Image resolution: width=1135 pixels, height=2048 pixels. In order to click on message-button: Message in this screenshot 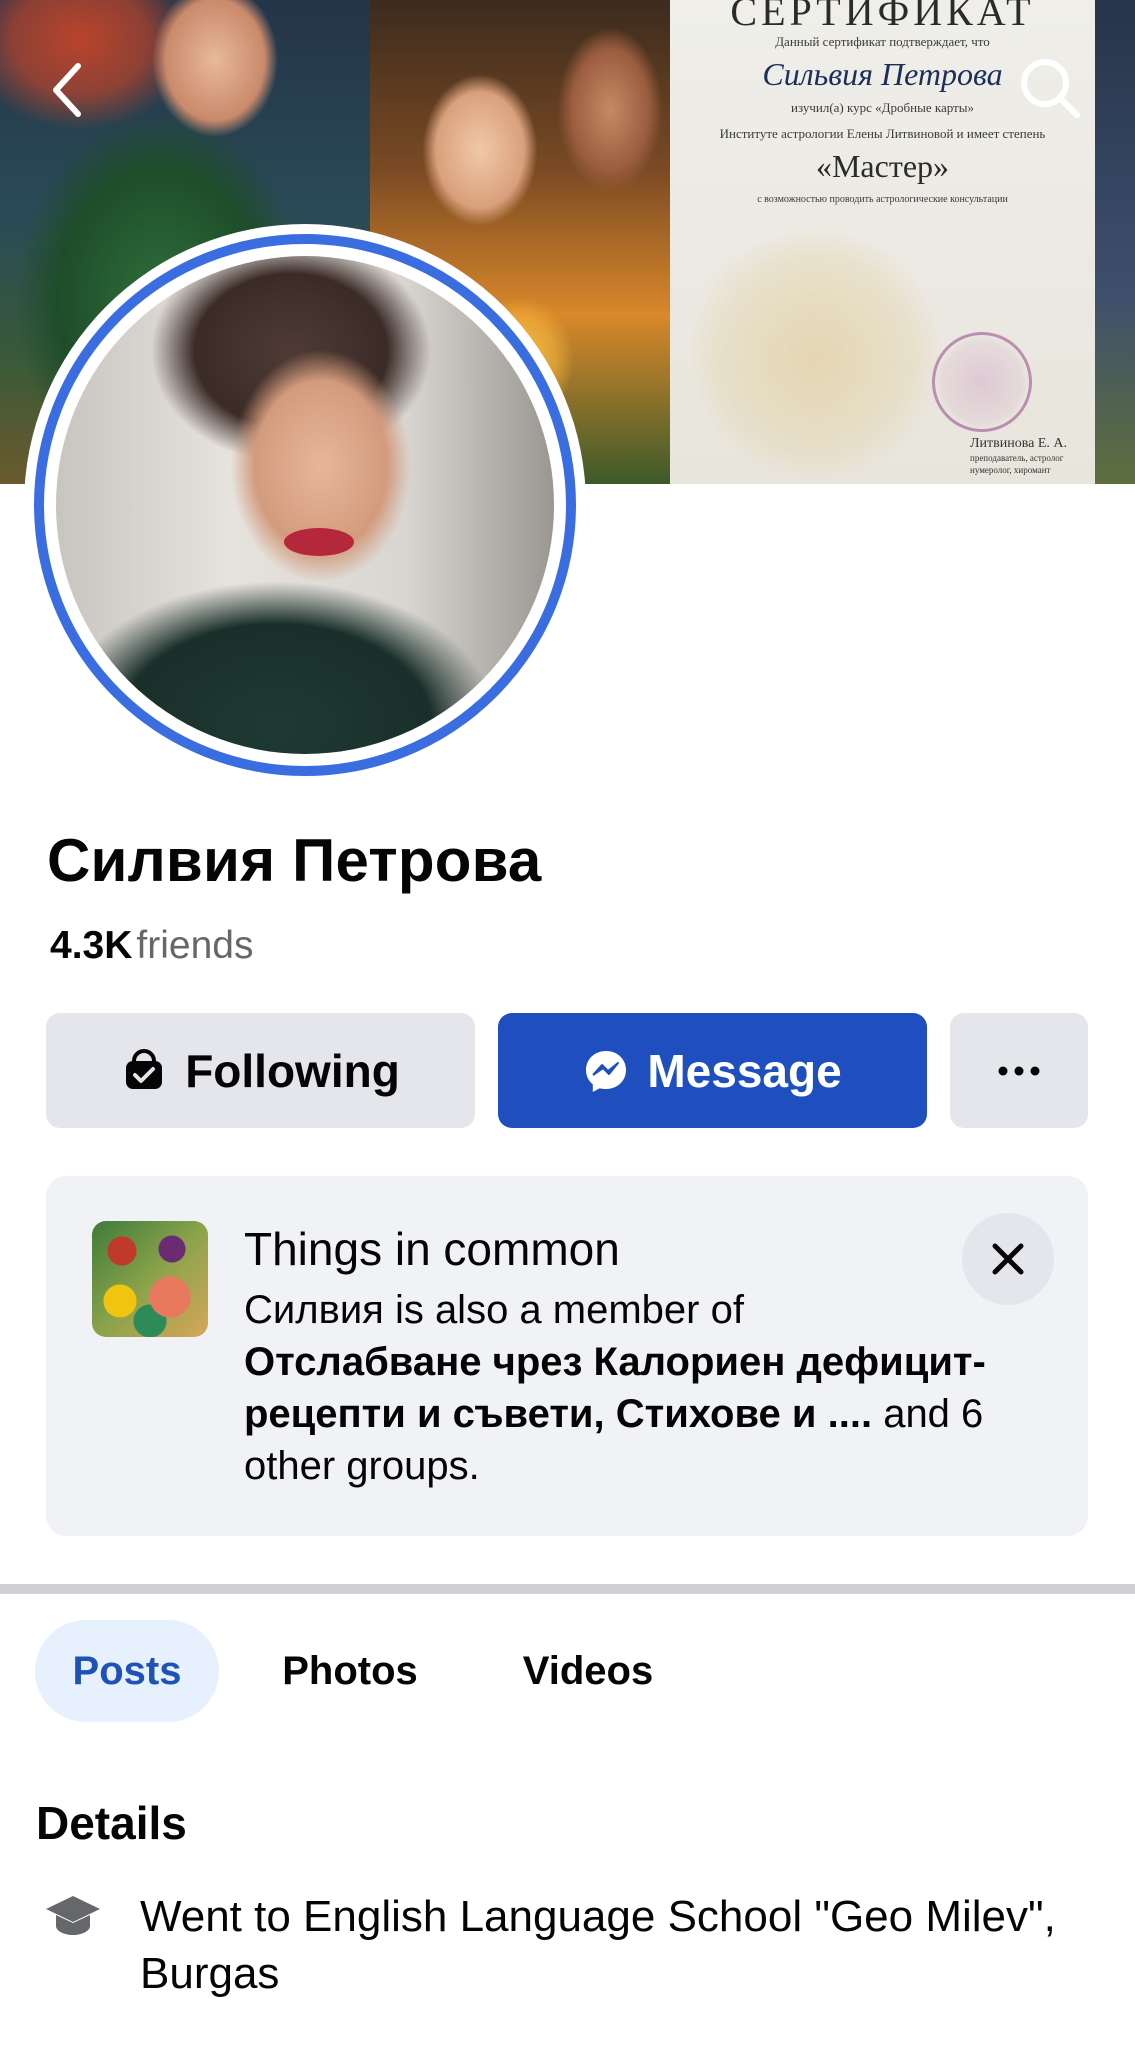, I will do `click(712, 1070)`.